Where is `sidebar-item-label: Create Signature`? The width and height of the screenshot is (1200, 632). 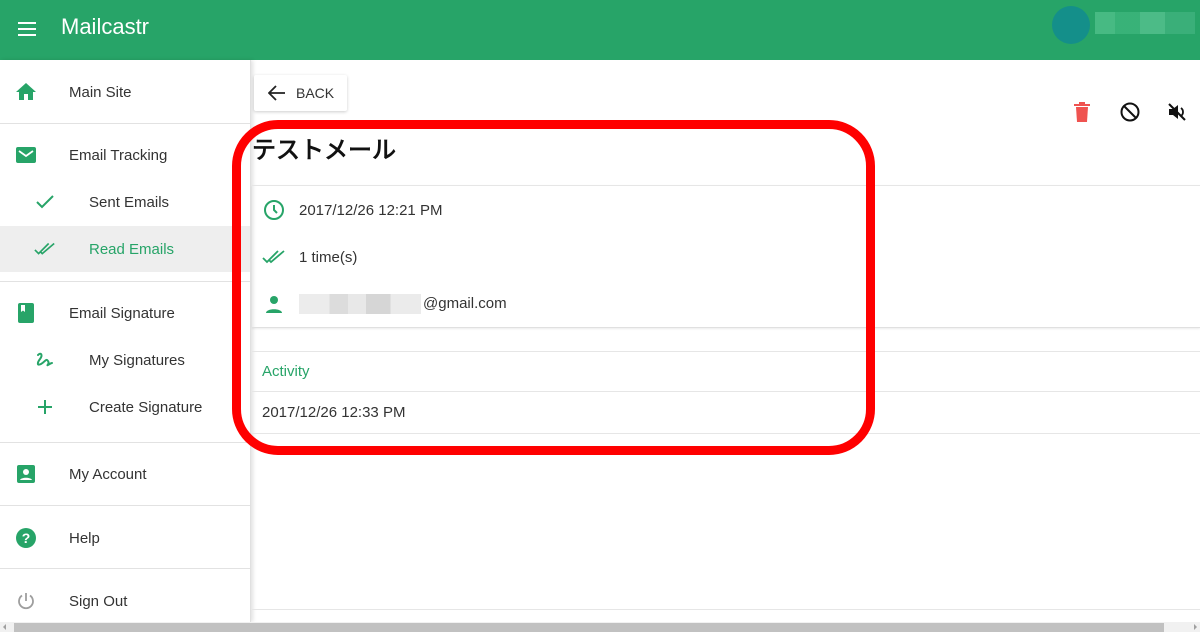 sidebar-item-label: Create Signature is located at coordinates (146, 407).